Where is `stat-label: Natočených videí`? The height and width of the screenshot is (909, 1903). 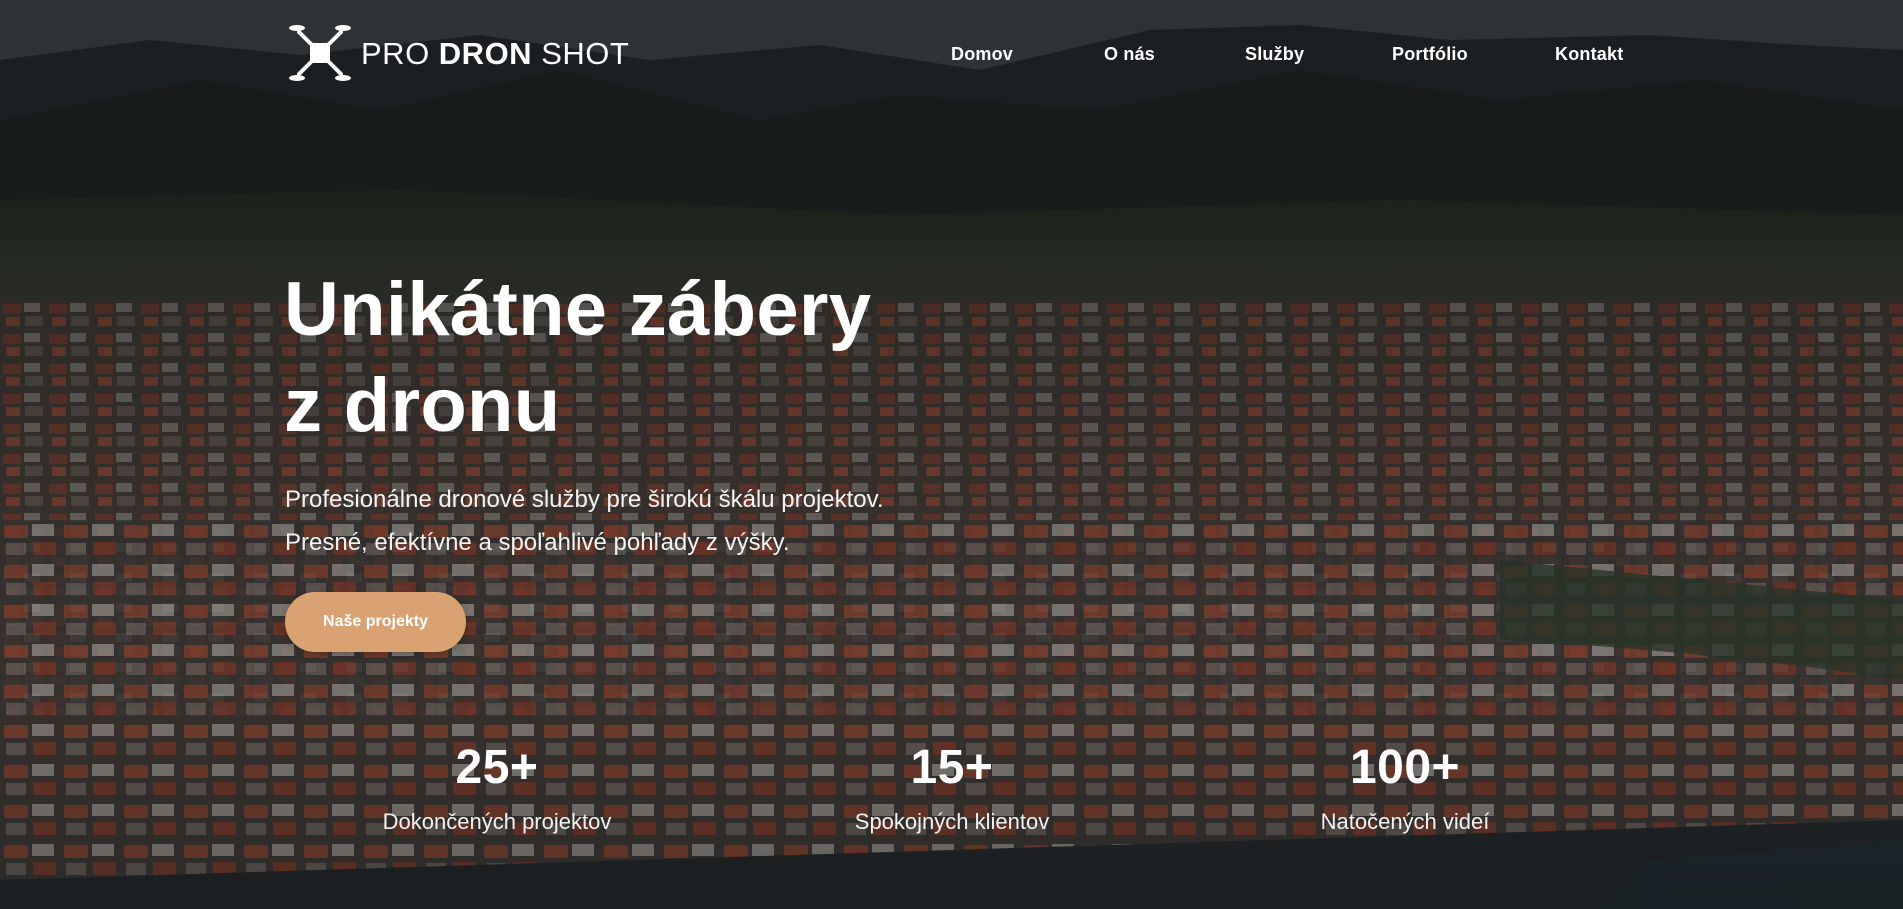
stat-label: Natočených videí is located at coordinates (1405, 821).